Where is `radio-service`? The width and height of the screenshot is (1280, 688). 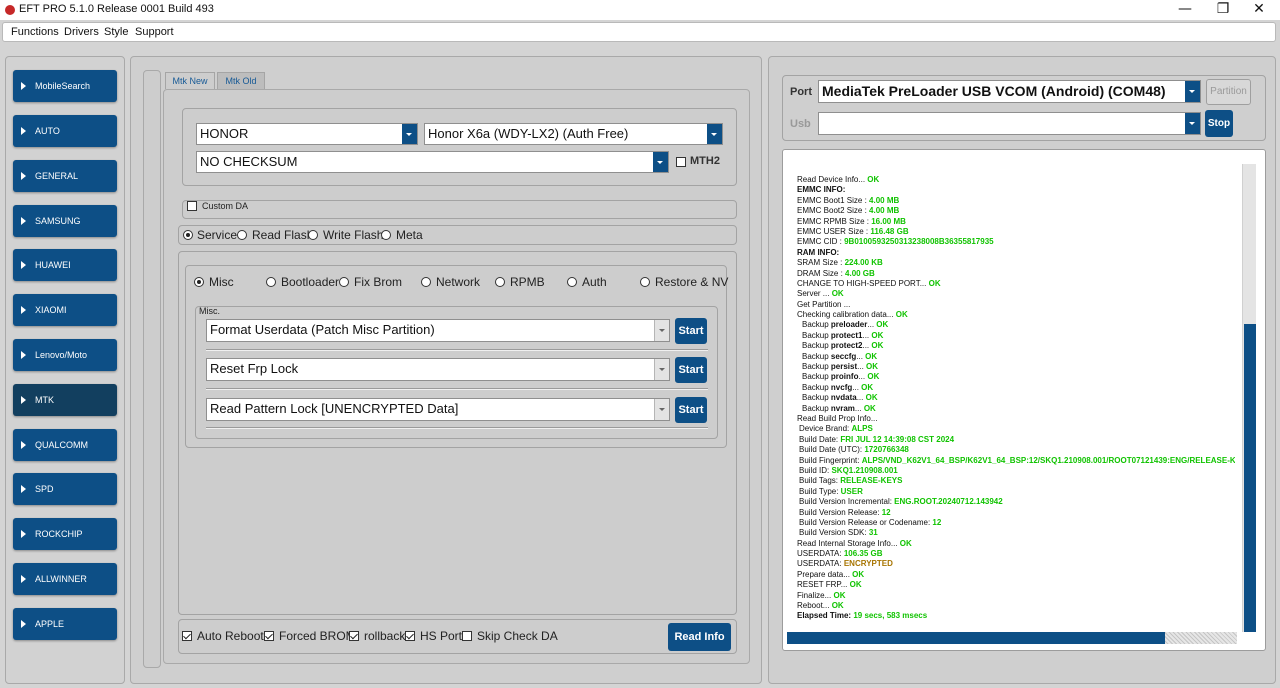
radio-service is located at coordinates (188, 235).